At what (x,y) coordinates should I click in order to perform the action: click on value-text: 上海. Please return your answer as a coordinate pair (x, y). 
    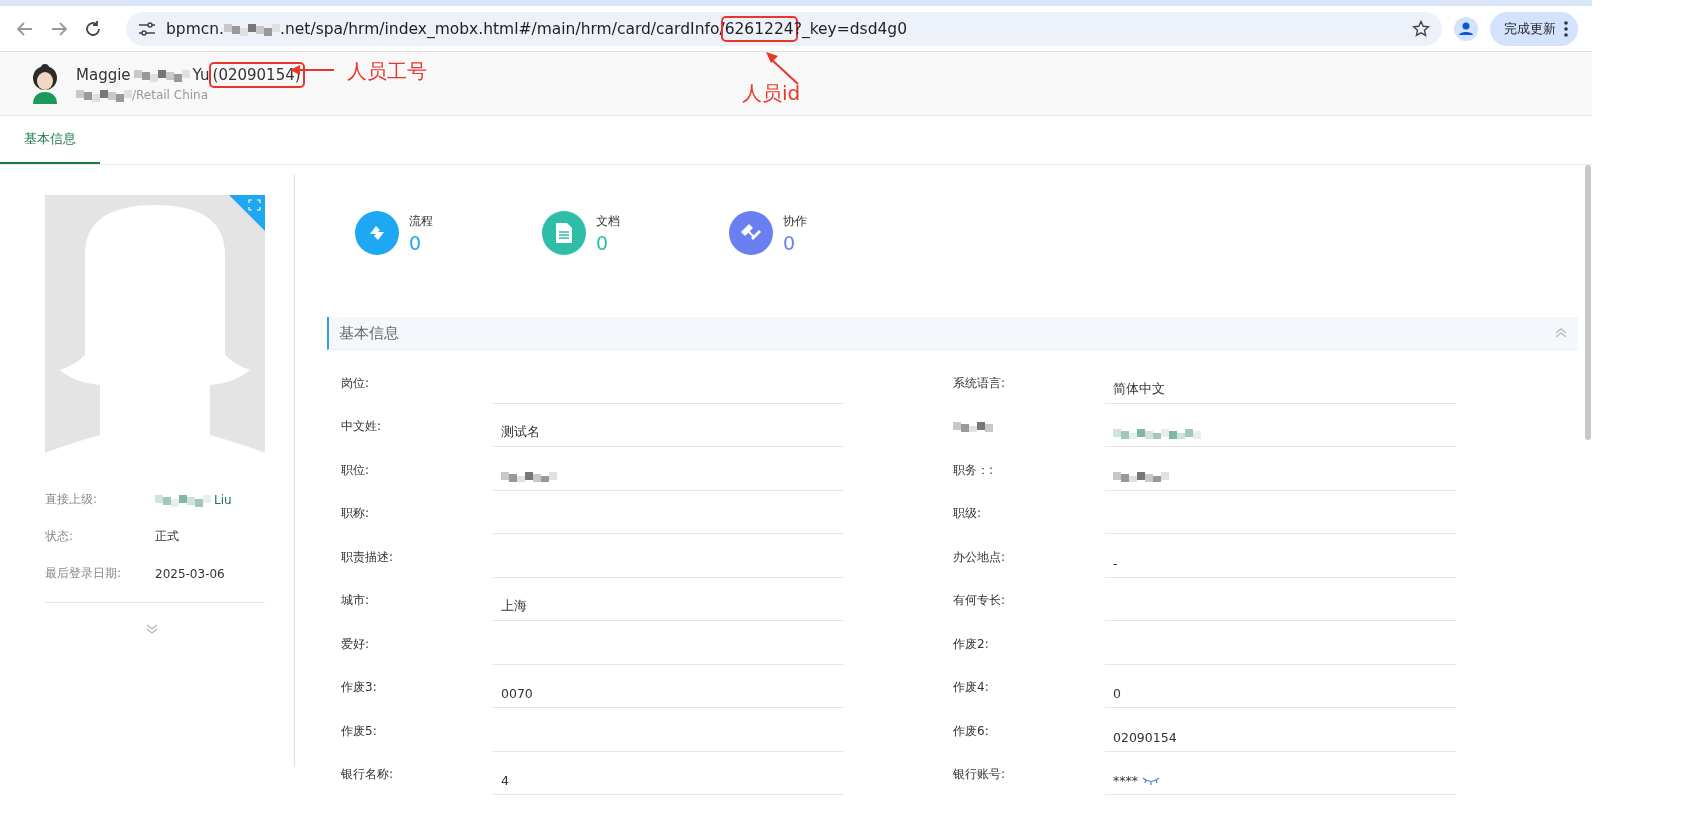
    Looking at the image, I should click on (514, 606).